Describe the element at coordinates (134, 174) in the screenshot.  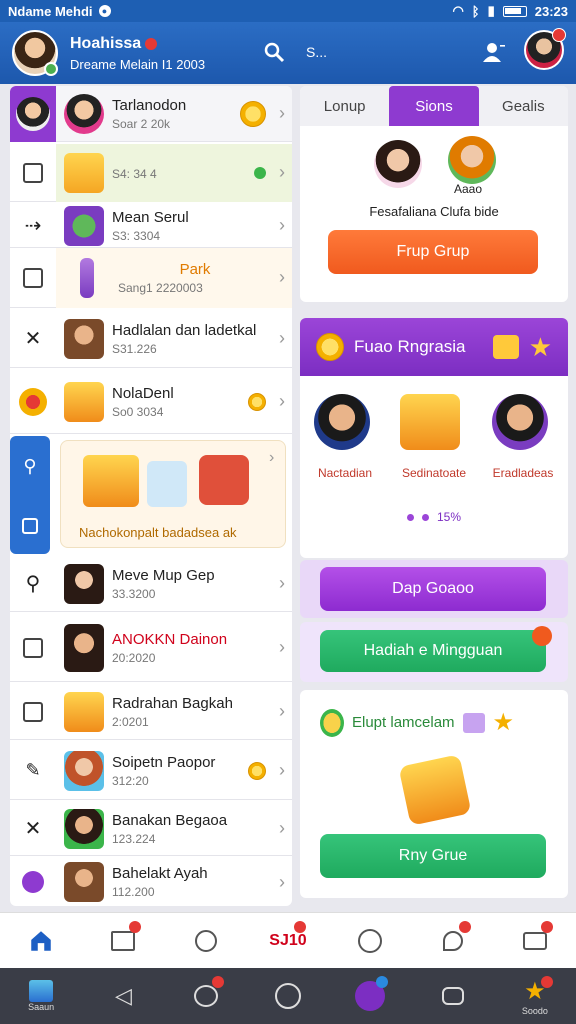
I see `list-item-subtitle: S4: 34 4` at that location.